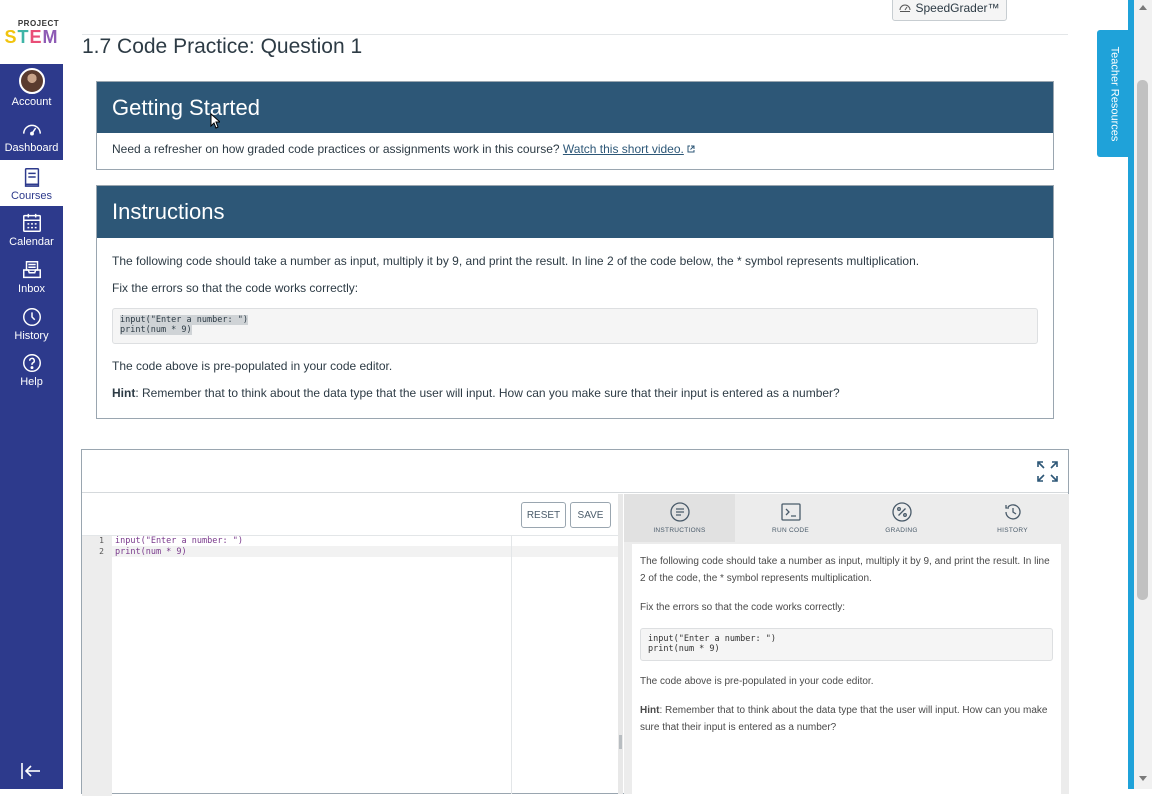 The image size is (1152, 796). I want to click on logo-letter: M, so click(50, 36).